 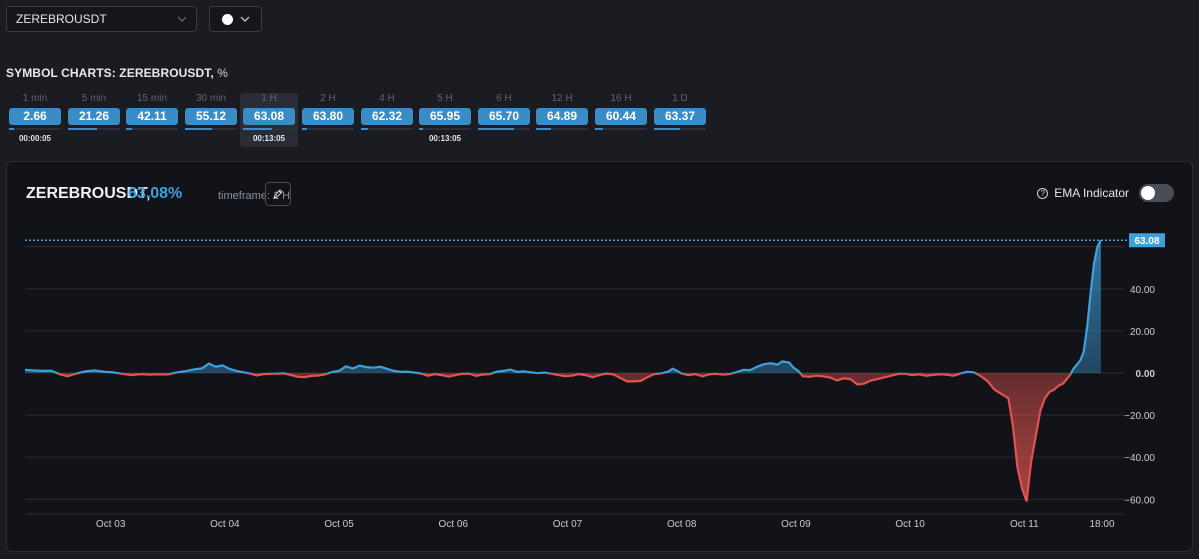 I want to click on timeframe-label: 1 H, so click(x=269, y=98).